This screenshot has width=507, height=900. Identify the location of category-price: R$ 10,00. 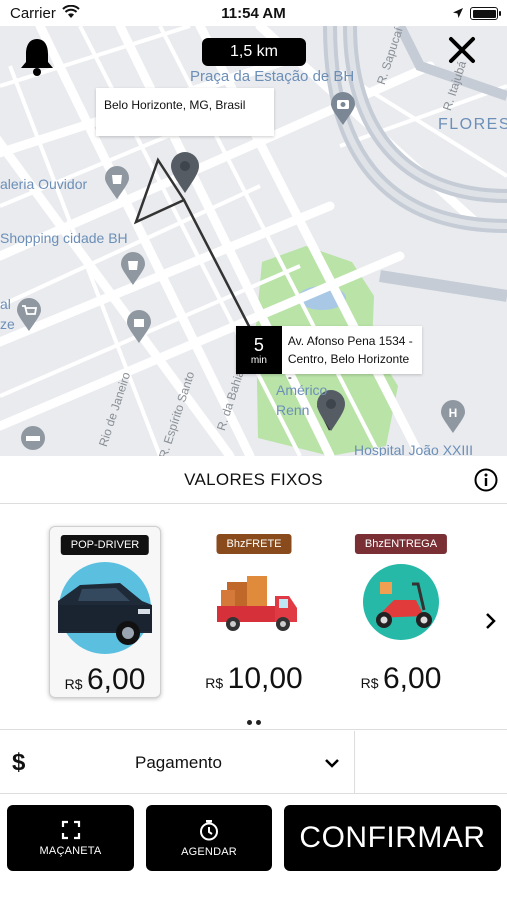
(254, 679).